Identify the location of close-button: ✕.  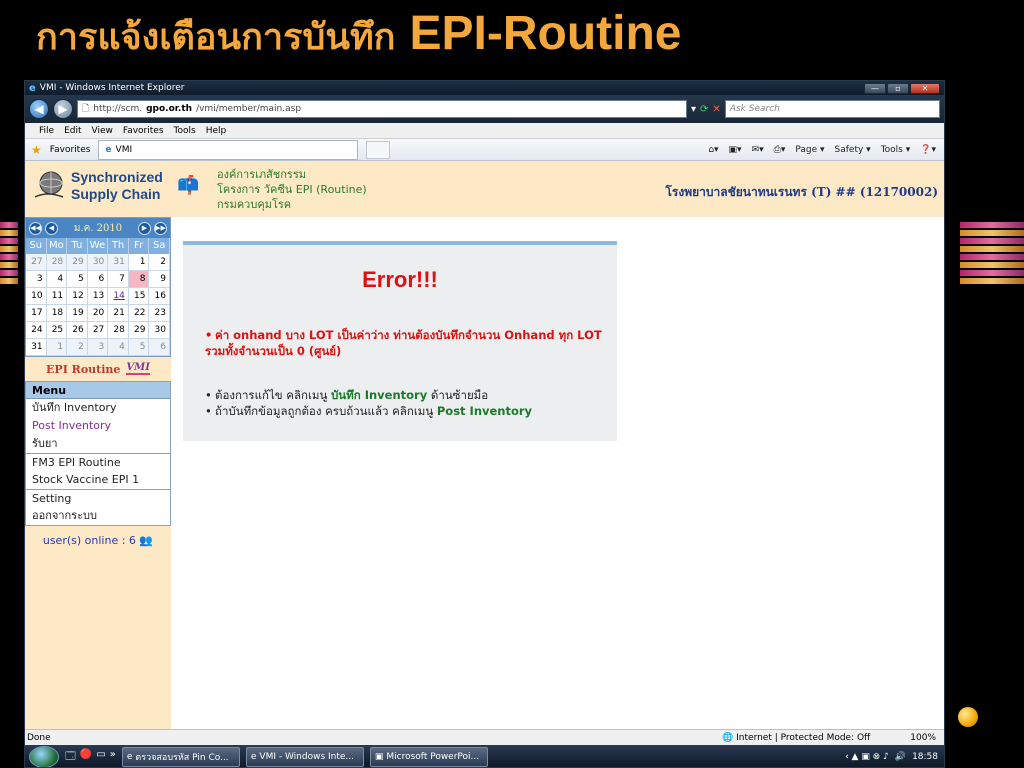
(925, 88).